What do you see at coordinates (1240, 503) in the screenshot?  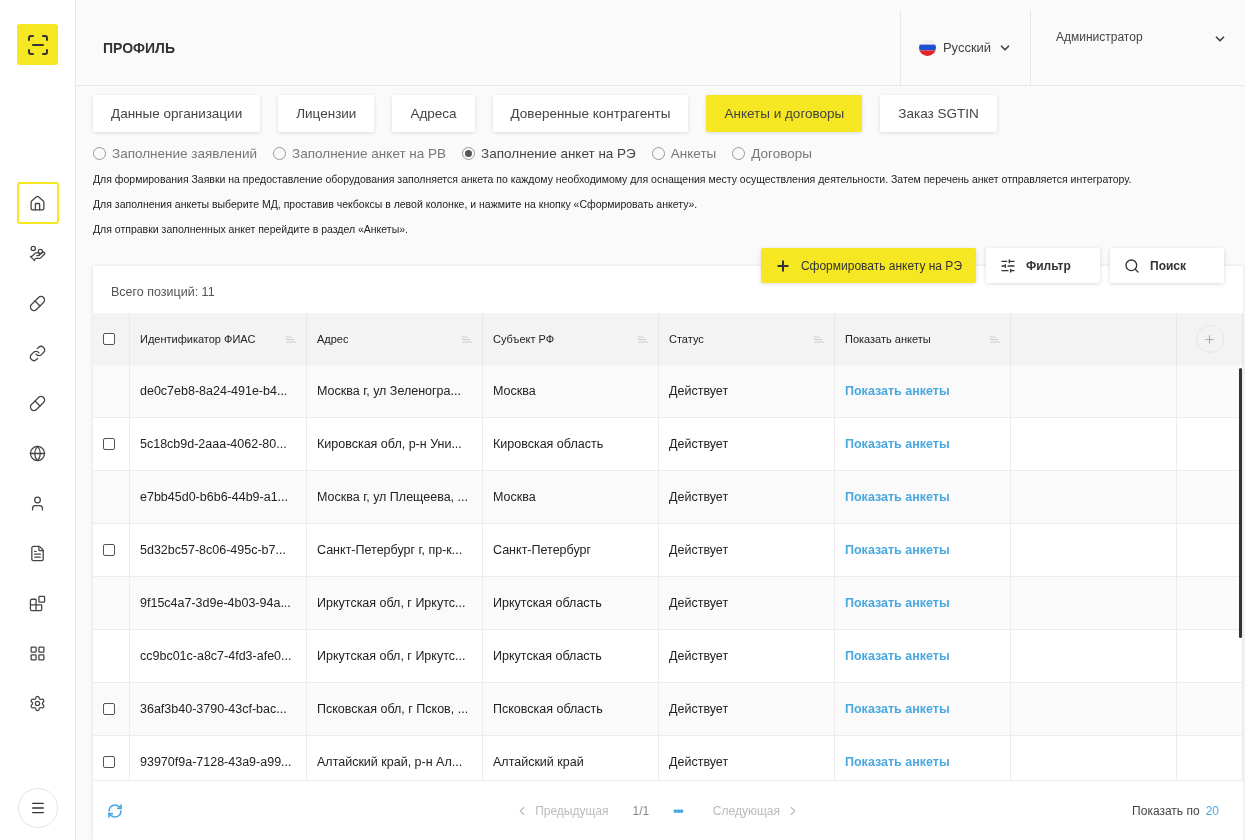 I see `scrollbar` at bounding box center [1240, 503].